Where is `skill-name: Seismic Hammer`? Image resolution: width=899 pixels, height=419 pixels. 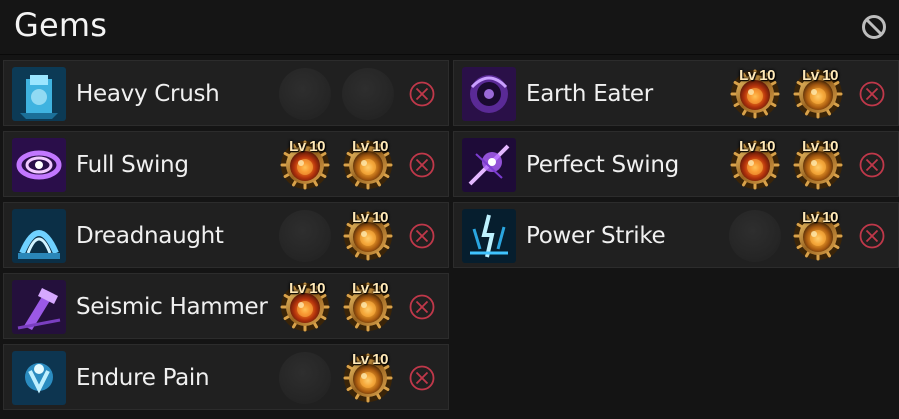 skill-name: Seismic Hammer is located at coordinates (172, 307).